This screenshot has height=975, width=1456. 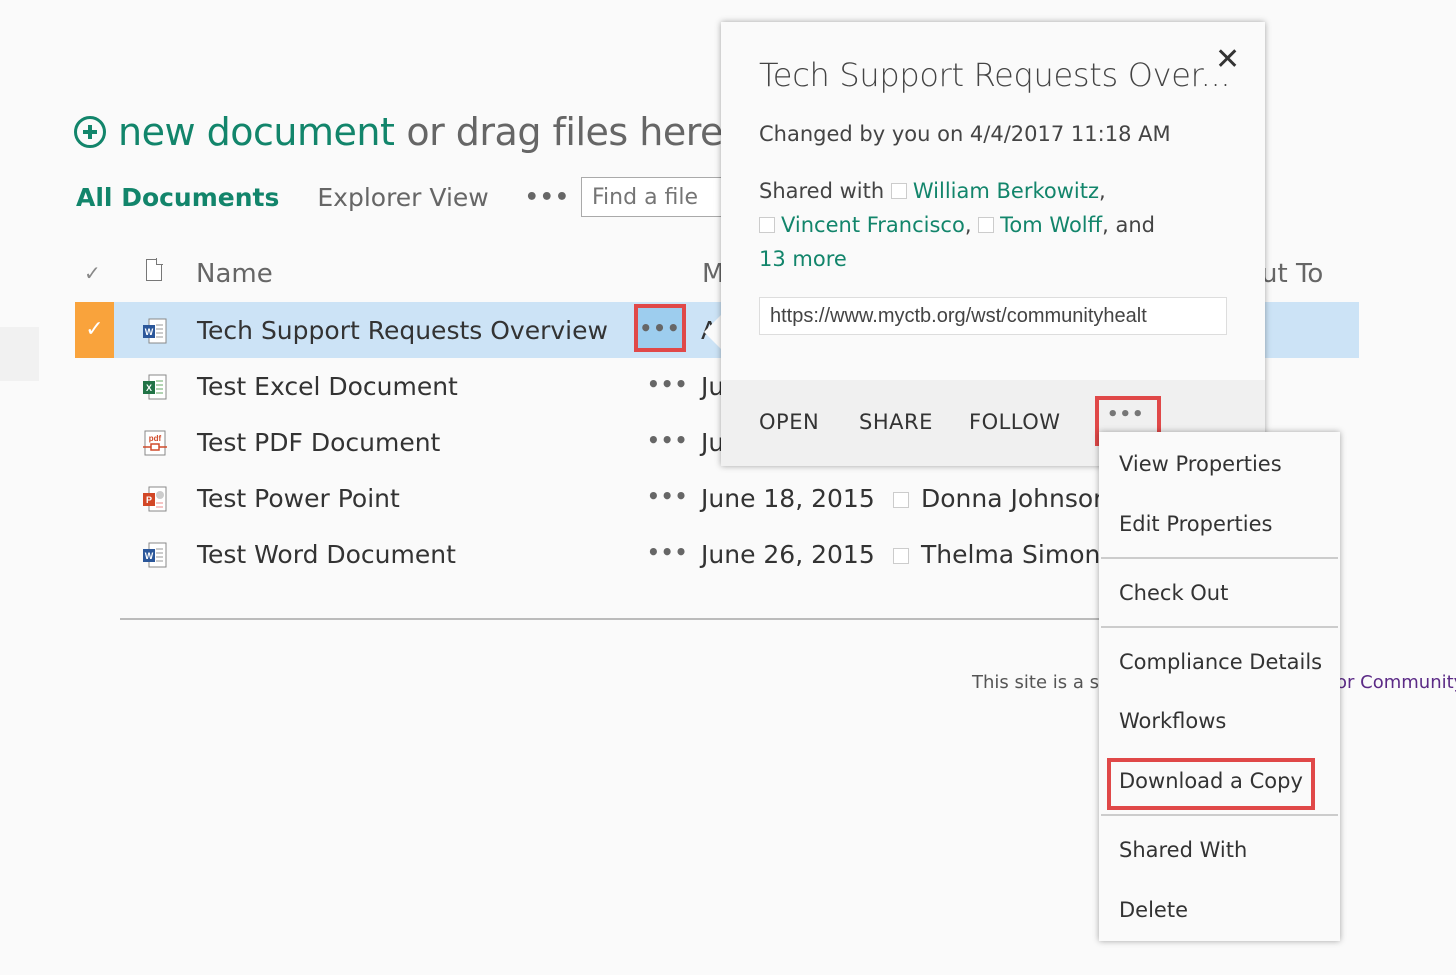 What do you see at coordinates (256, 132) in the screenshot?
I see `new-document-link: new document` at bounding box center [256, 132].